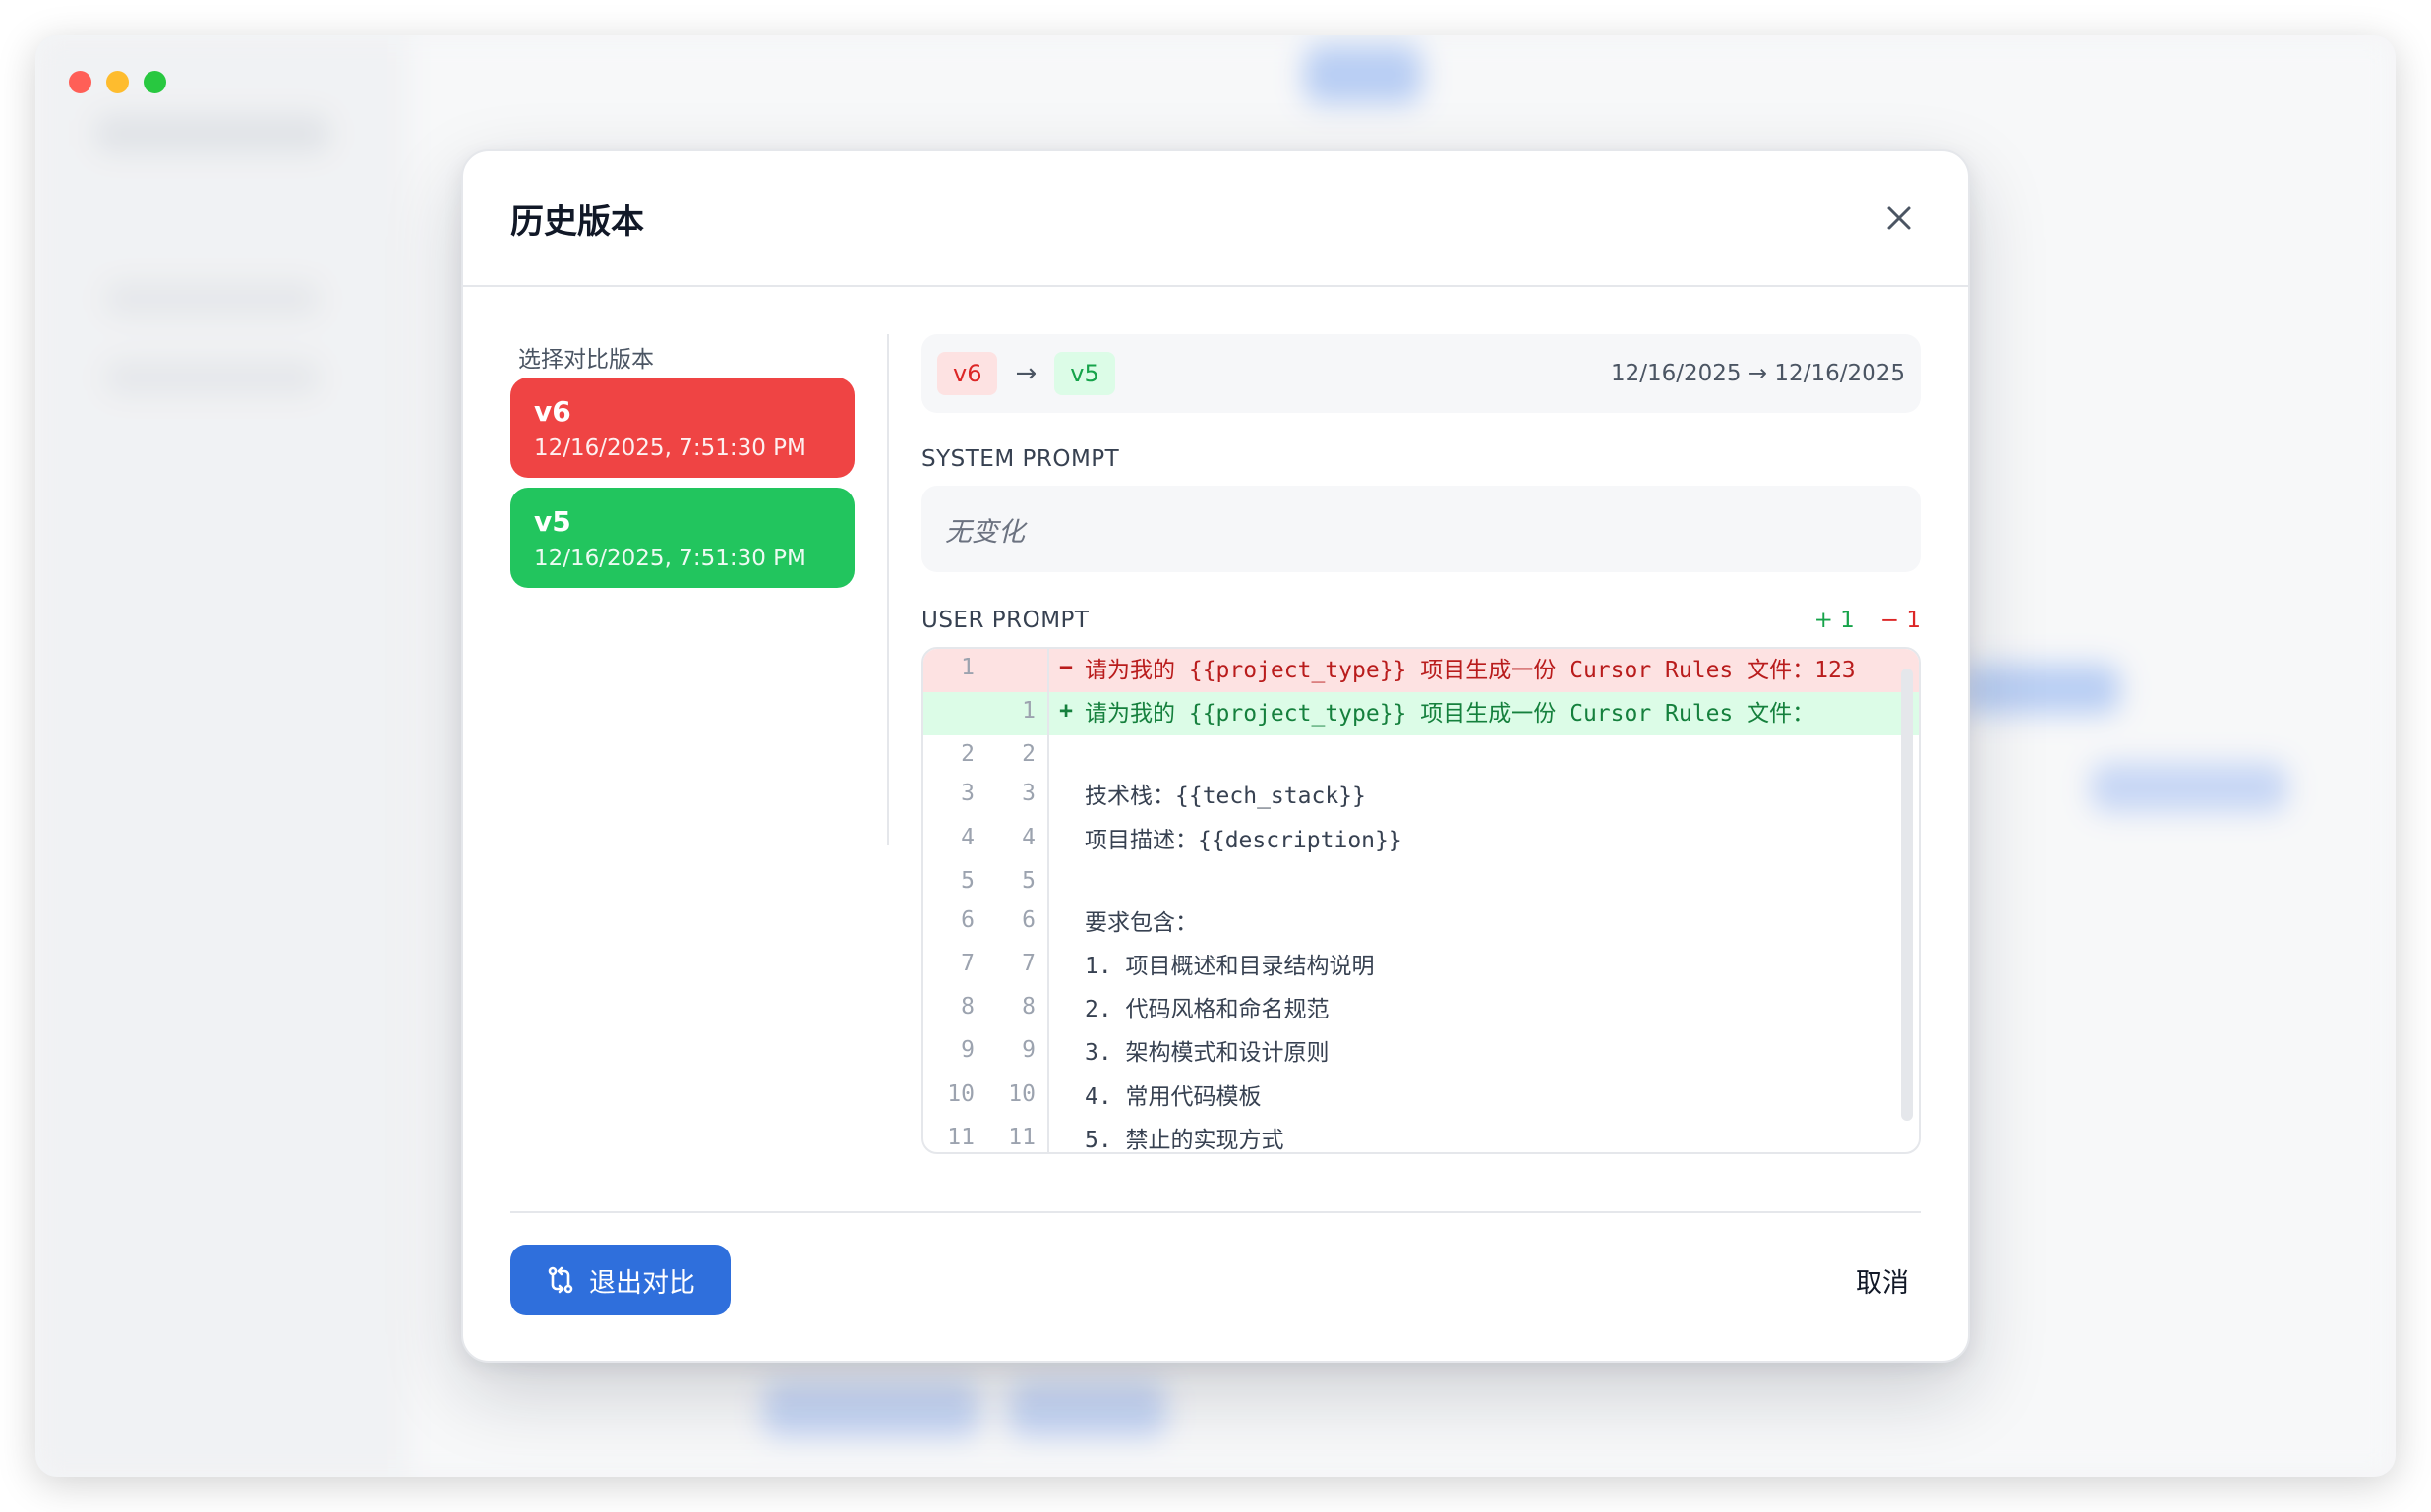 The height and width of the screenshot is (1512, 2431). Describe the element at coordinates (968, 919) in the screenshot. I see `old-line-number: 6` at that location.